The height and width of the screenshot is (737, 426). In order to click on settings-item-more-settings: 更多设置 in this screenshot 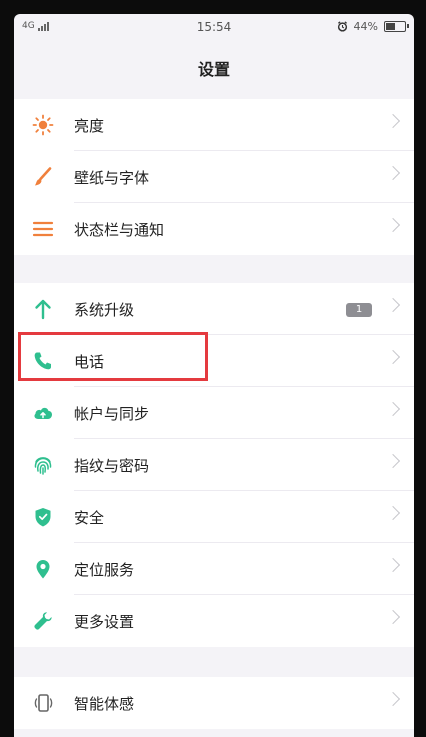, I will do `click(214, 621)`.